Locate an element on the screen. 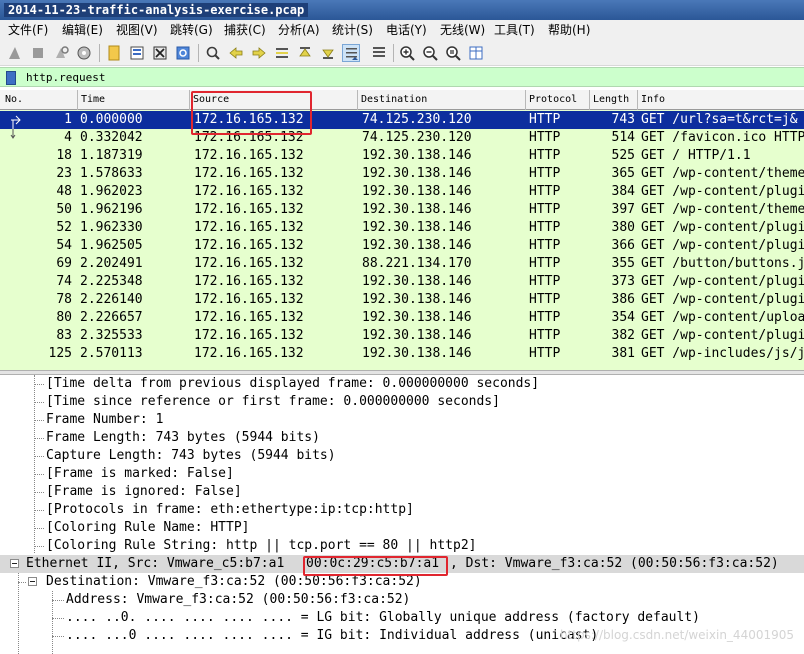 The height and width of the screenshot is (654, 804). request-arrow-icon is located at coordinates (16, 120).